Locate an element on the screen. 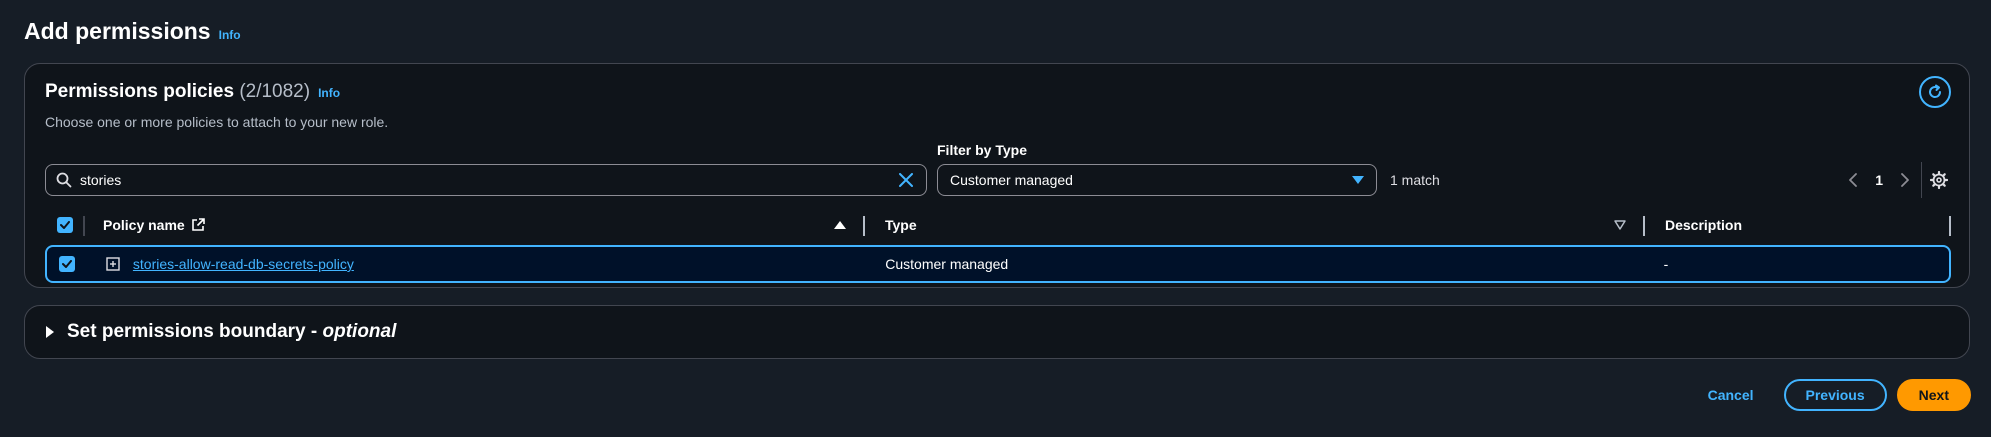 The image size is (1991, 437). filter-label: Filter by Type is located at coordinates (982, 150).